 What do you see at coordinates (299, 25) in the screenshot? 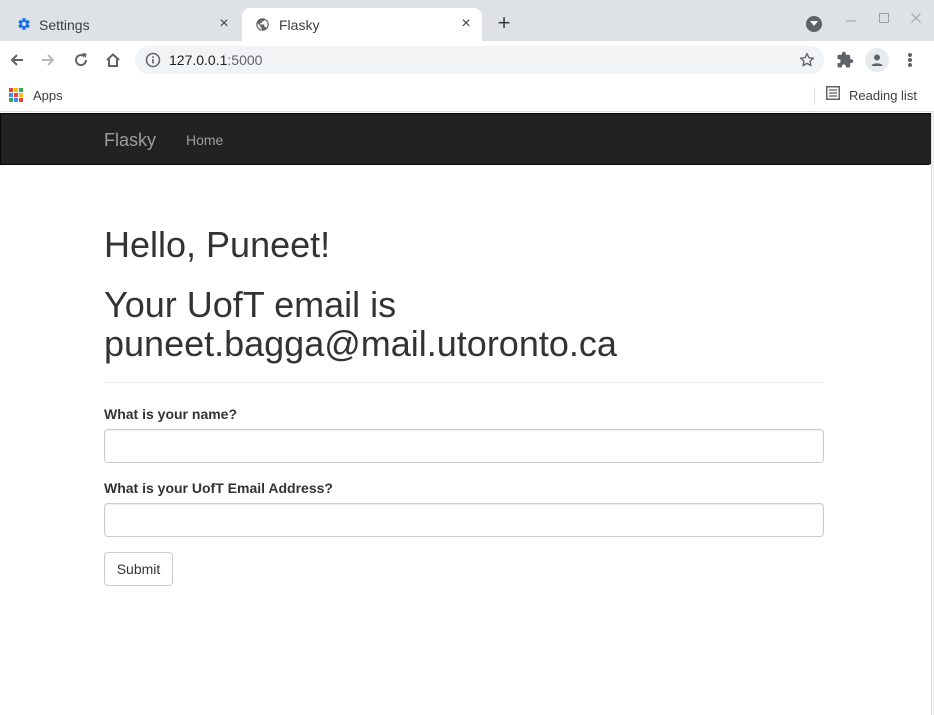
I see `tab-title: Flasky` at bounding box center [299, 25].